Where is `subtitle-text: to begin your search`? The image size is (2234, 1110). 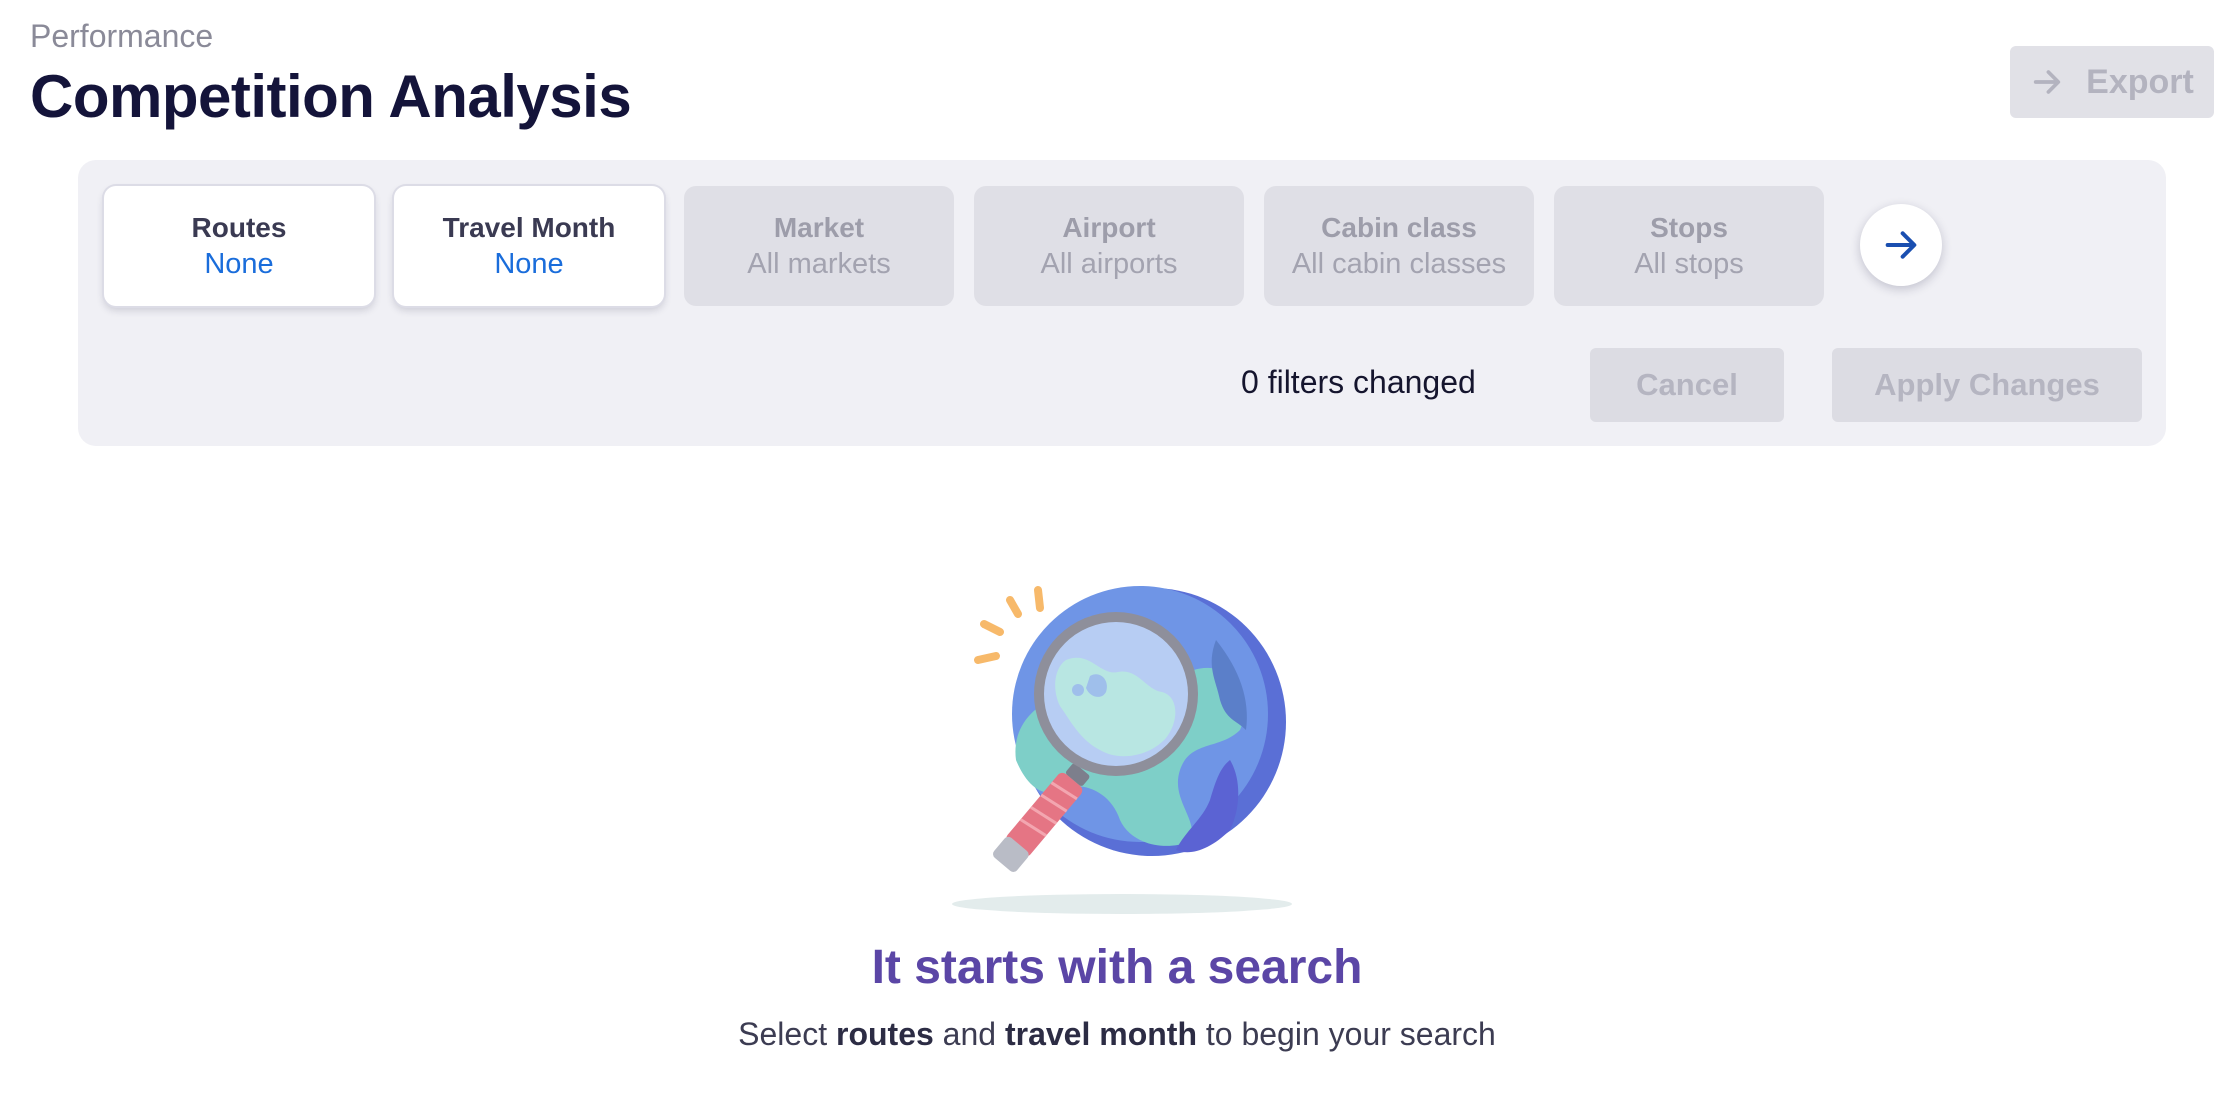
subtitle-text: to begin your search is located at coordinates (1346, 1034).